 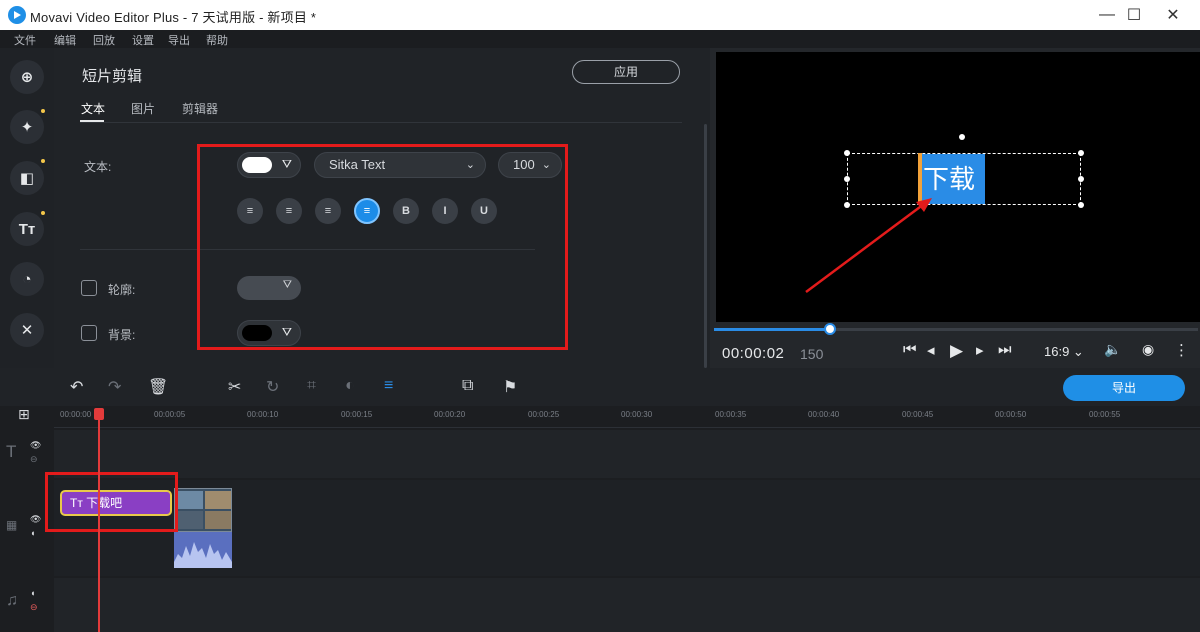 I want to click on skip-forward-icon: ⏭, so click(x=1005, y=349).